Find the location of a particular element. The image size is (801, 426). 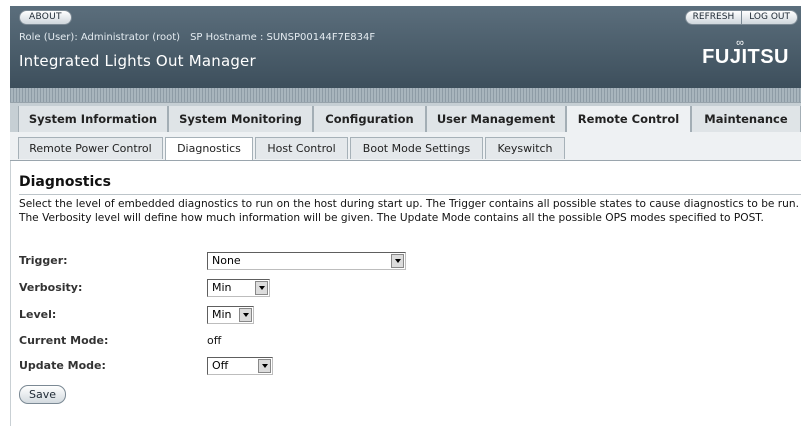

tab-remote-power-control: Remote Power Control is located at coordinates (90, 148).